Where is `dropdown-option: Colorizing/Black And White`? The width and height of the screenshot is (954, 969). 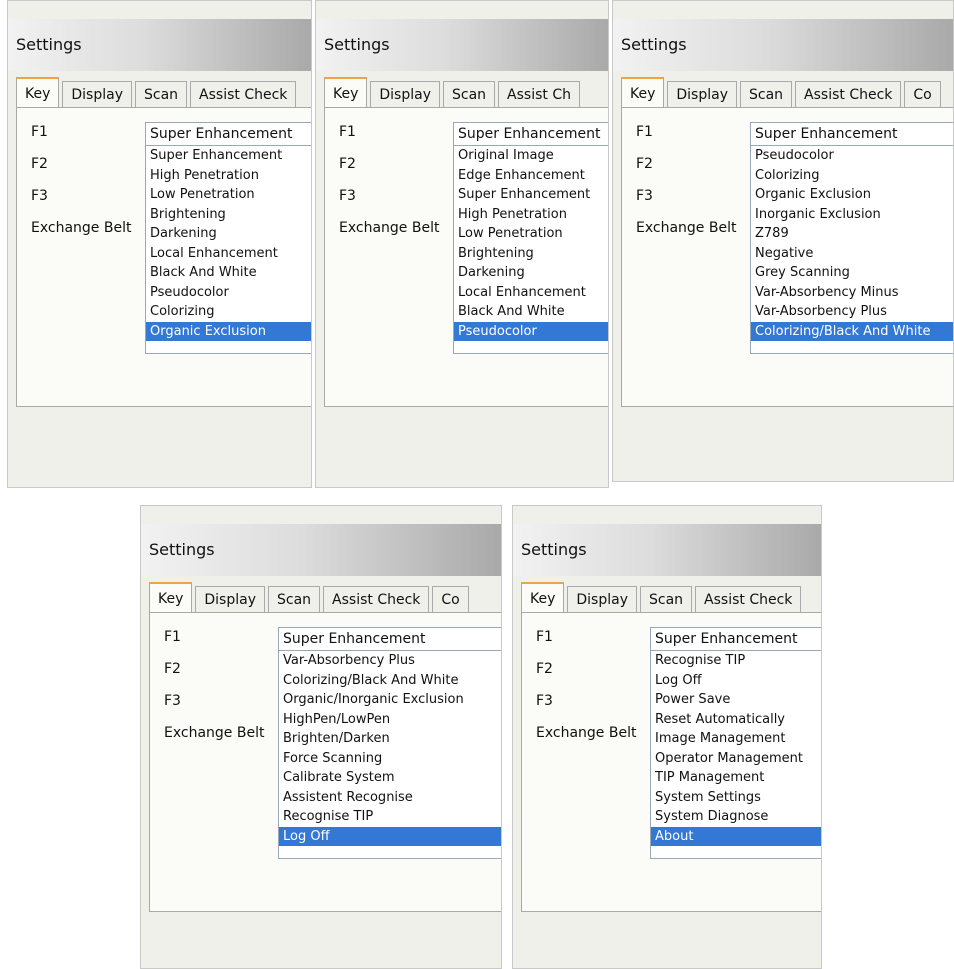
dropdown-option: Colorizing/Black And White is located at coordinates (390, 681).